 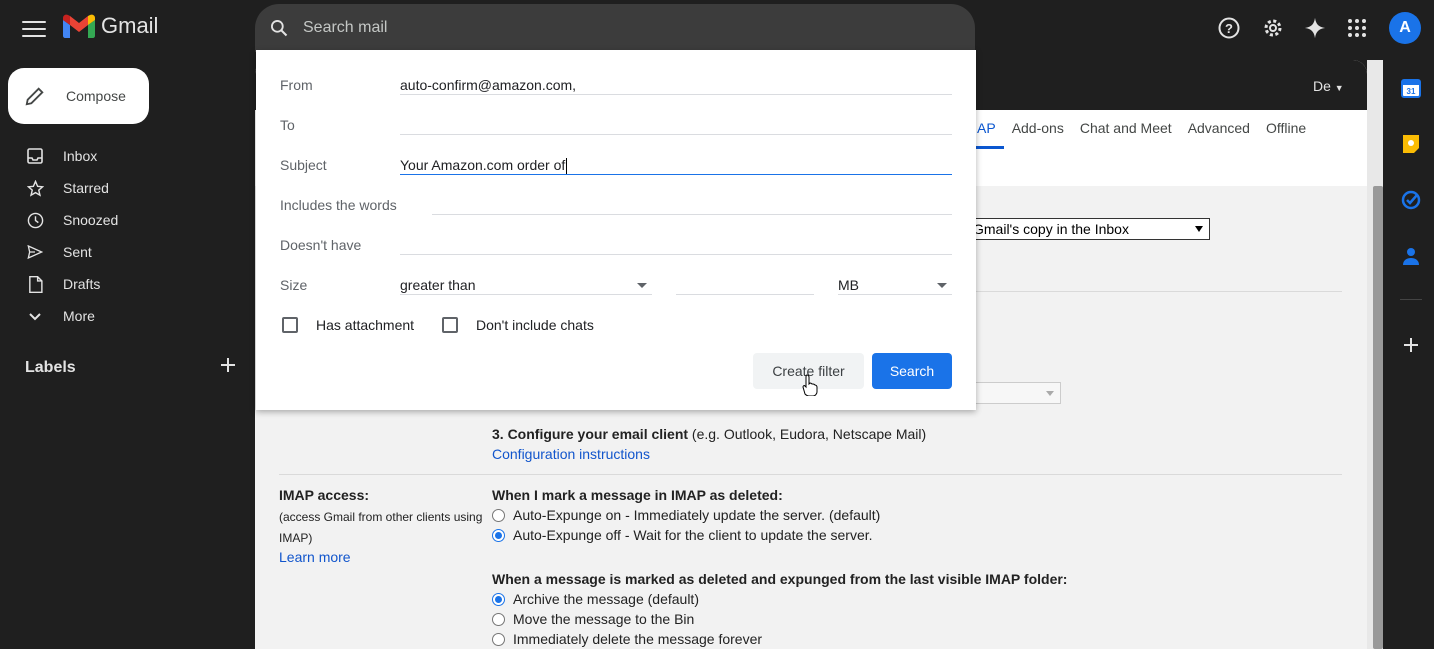 I want to click on sidebar-nav: Inbox Starred Snoozed Sent Drafts More, so click(x=125, y=236).